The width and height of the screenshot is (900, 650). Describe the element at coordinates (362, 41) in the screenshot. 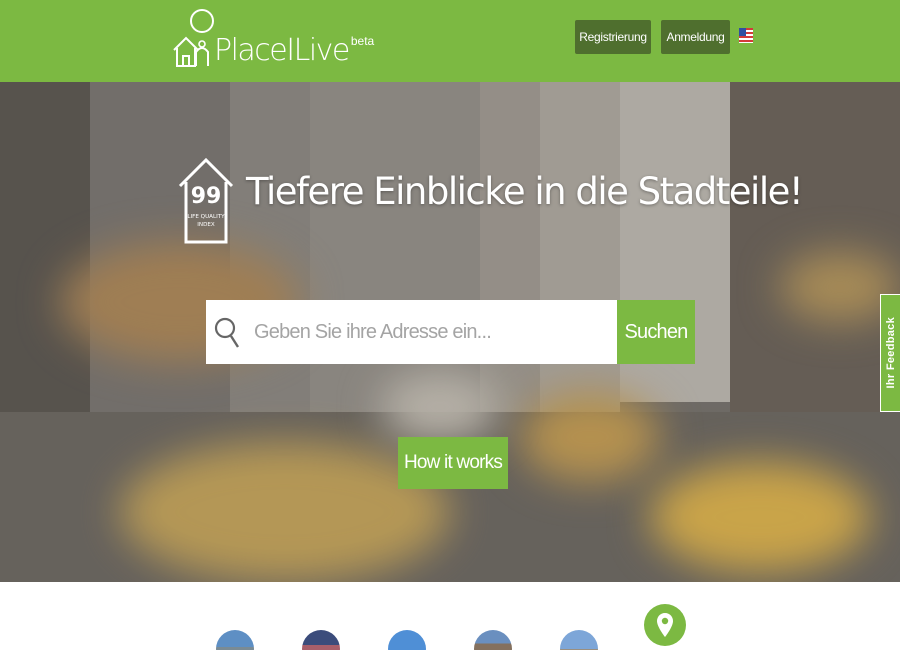

I see `logo-beta-badge: beta` at that location.